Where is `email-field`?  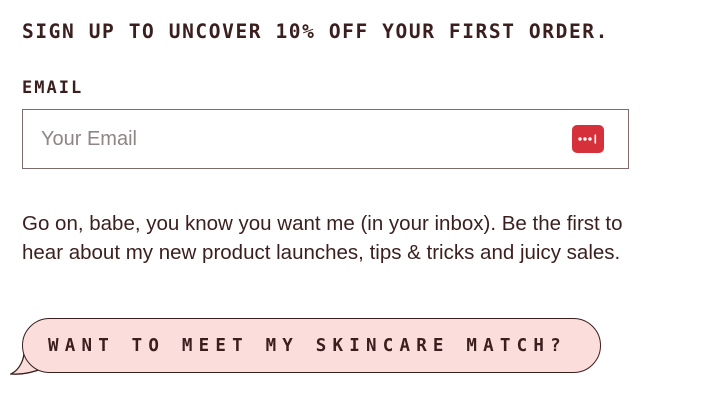
email-field is located at coordinates (301, 139).